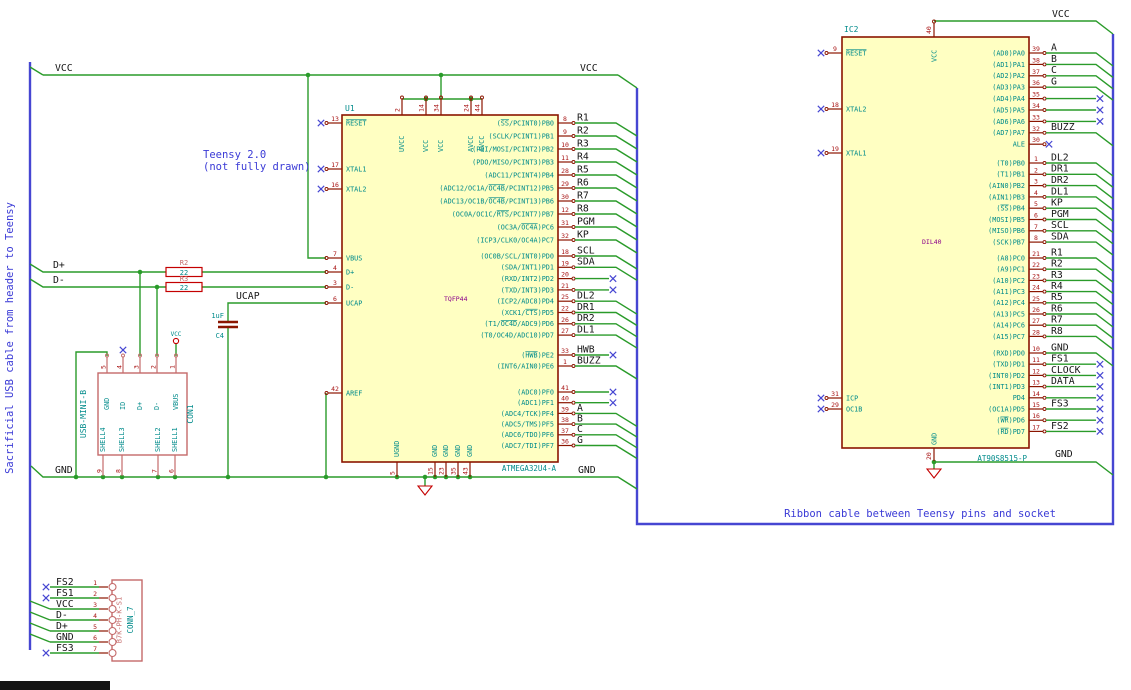 This screenshot has height=690, width=1131. I want to click on component-ref-usb: CON1, so click(190, 413).